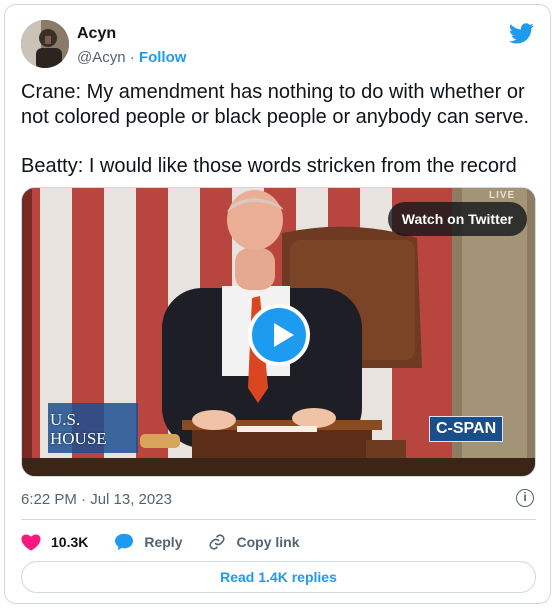 The width and height of the screenshot is (557, 610). What do you see at coordinates (502, 195) in the screenshot?
I see `live-tag: LIVE` at bounding box center [502, 195].